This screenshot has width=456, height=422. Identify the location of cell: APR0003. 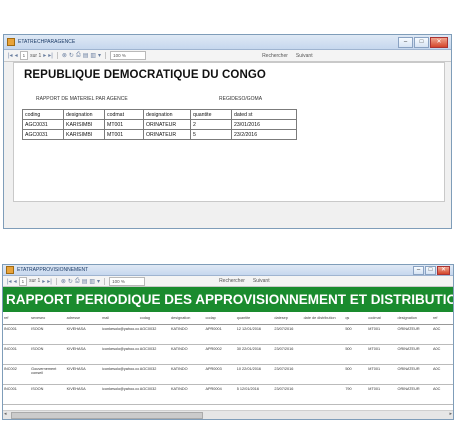
(220, 374).